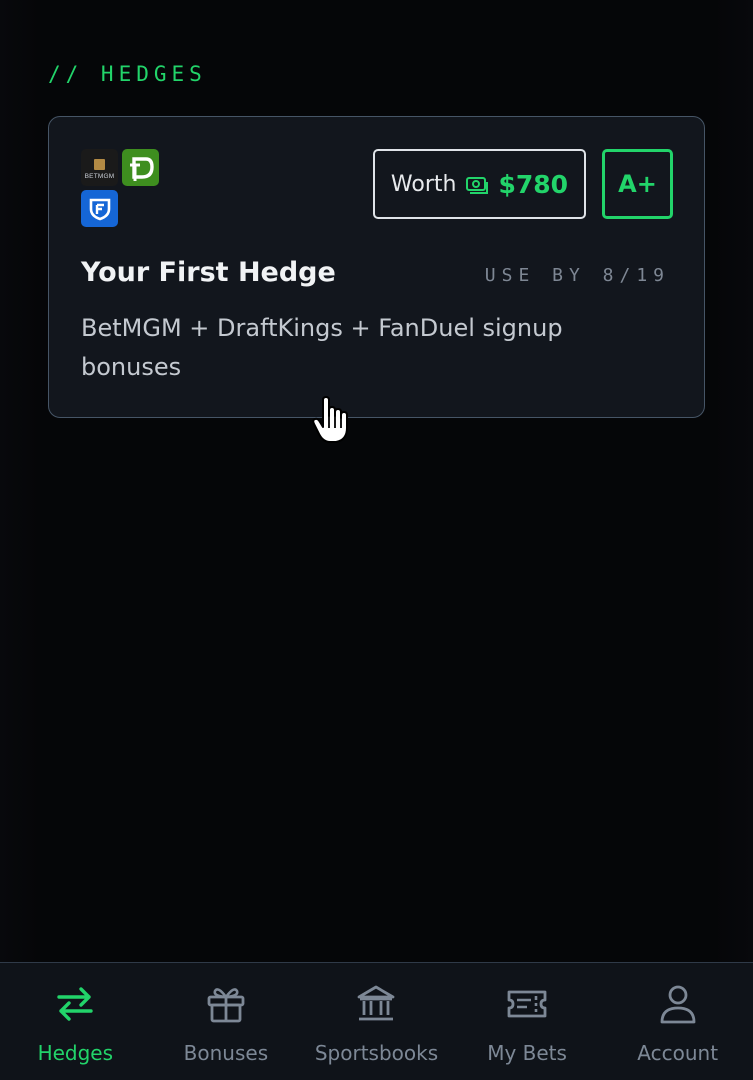 Image resolution: width=753 pixels, height=1080 pixels. I want to click on betmgm-logo-text: BETMGM, so click(99, 176).